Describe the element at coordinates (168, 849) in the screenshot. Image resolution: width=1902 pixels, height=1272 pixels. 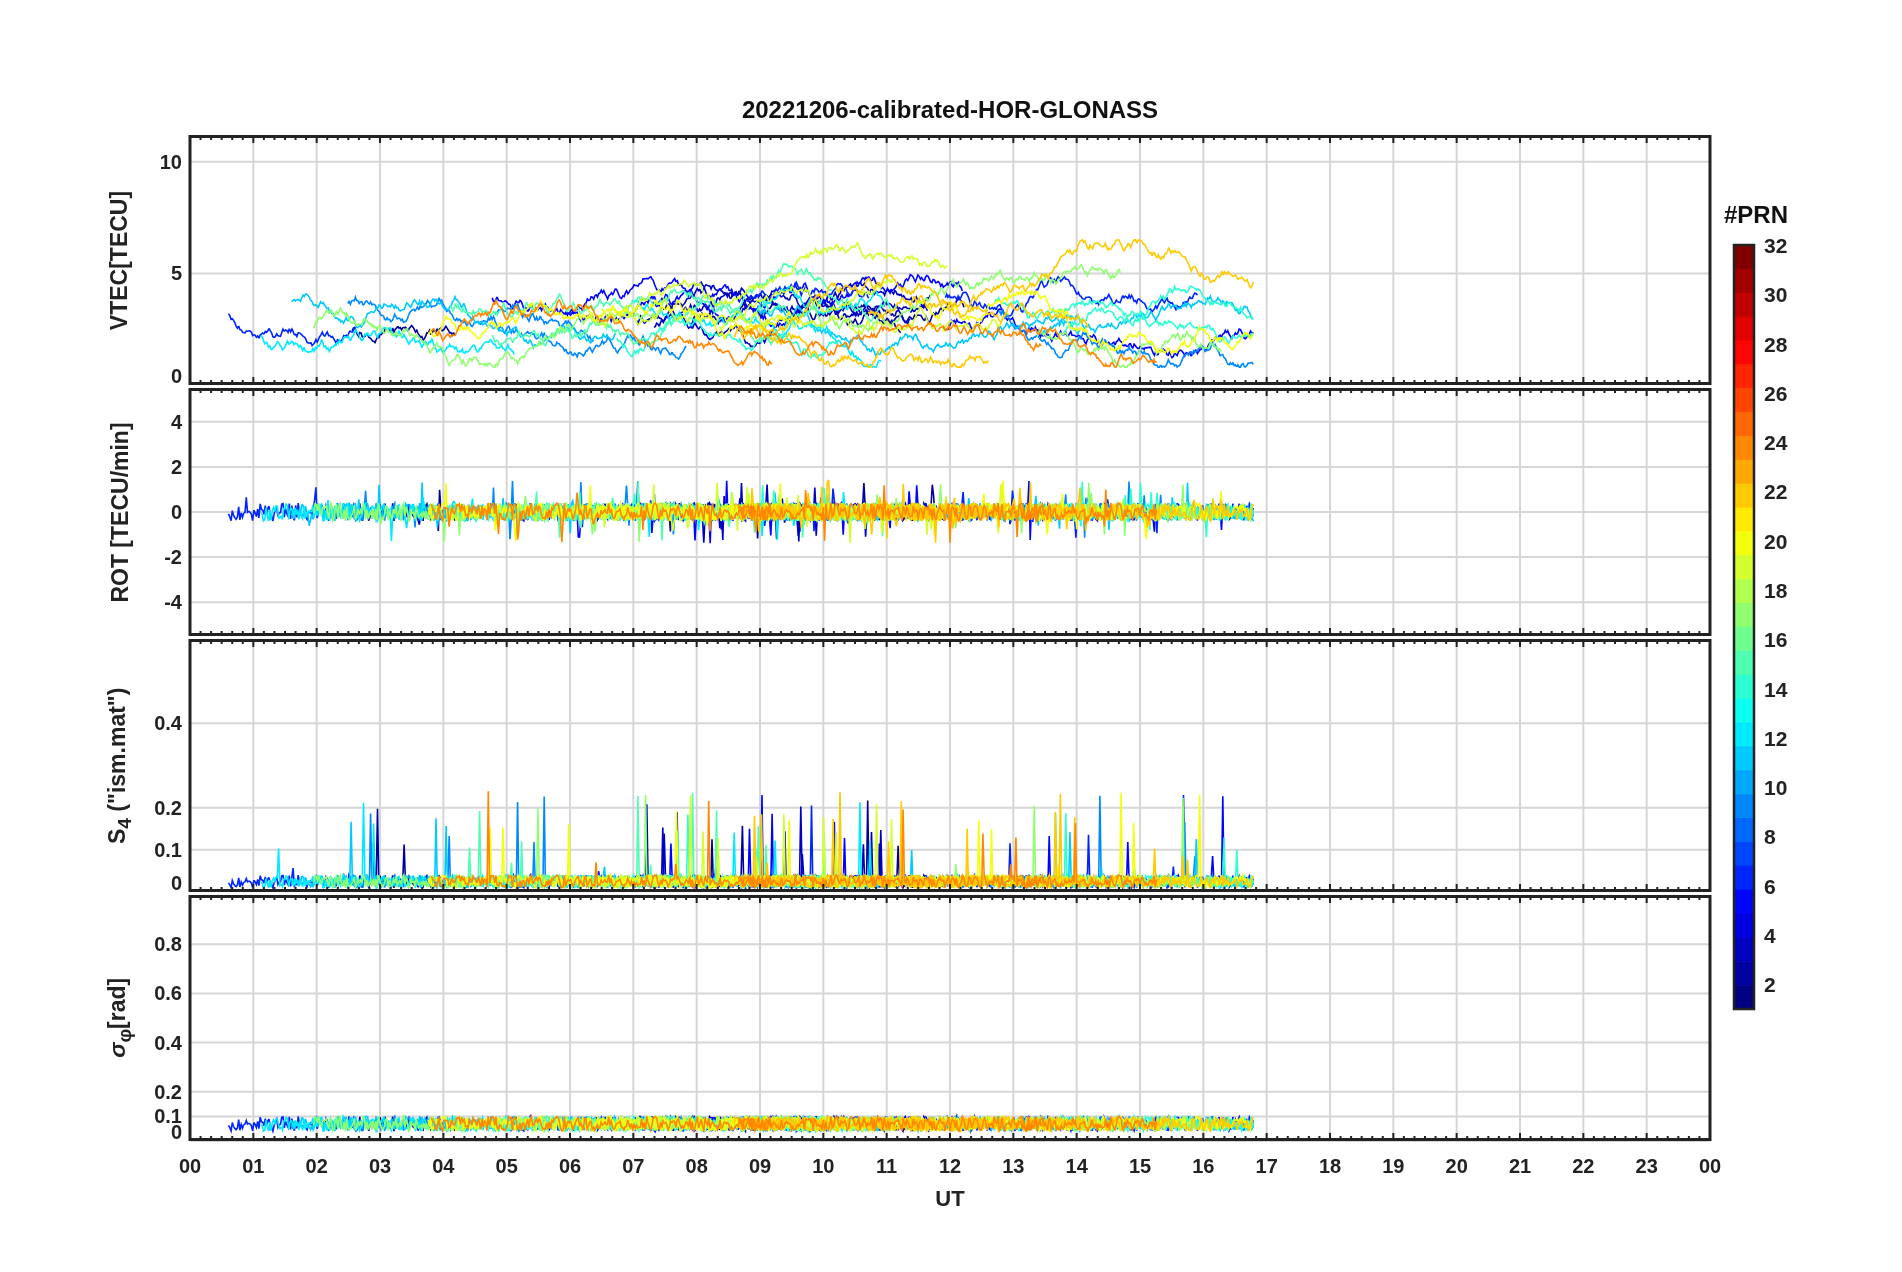
I see `y-tick-label: 0.1` at that location.